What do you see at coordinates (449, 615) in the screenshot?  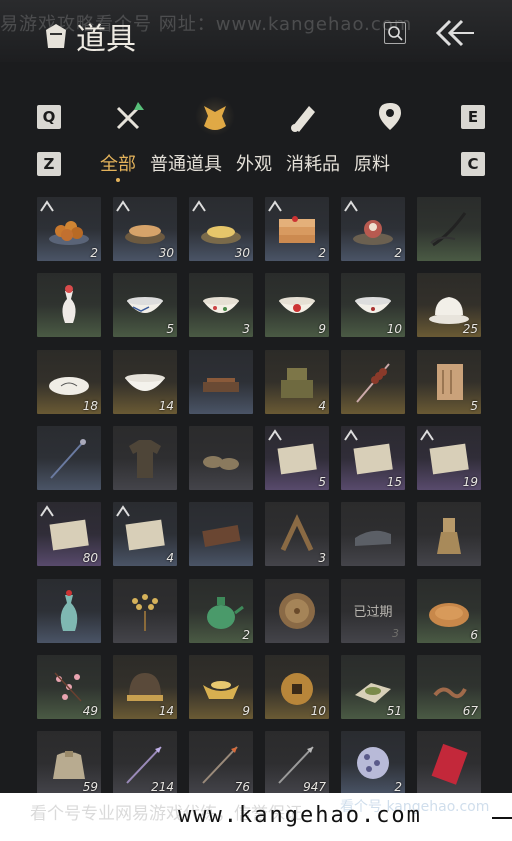 I see `flatbread-icon` at bounding box center [449, 615].